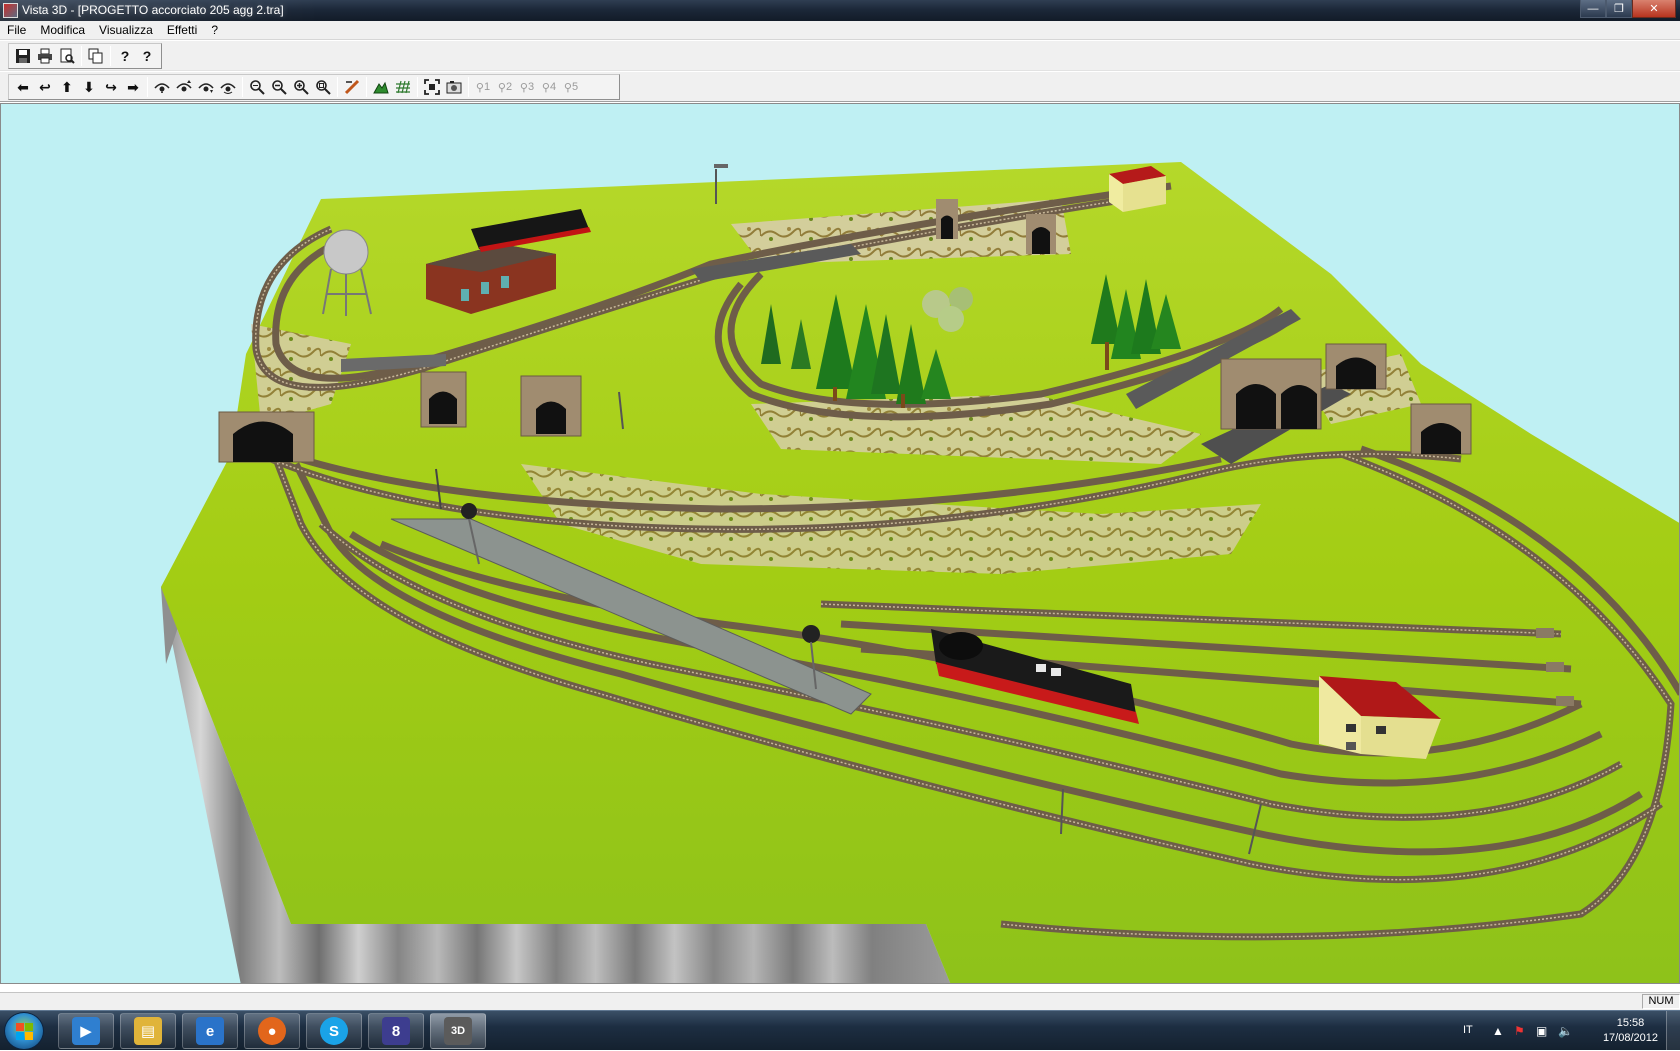  What do you see at coordinates (89, 87) in the screenshot?
I see `move-down-icon: ⬇` at bounding box center [89, 87].